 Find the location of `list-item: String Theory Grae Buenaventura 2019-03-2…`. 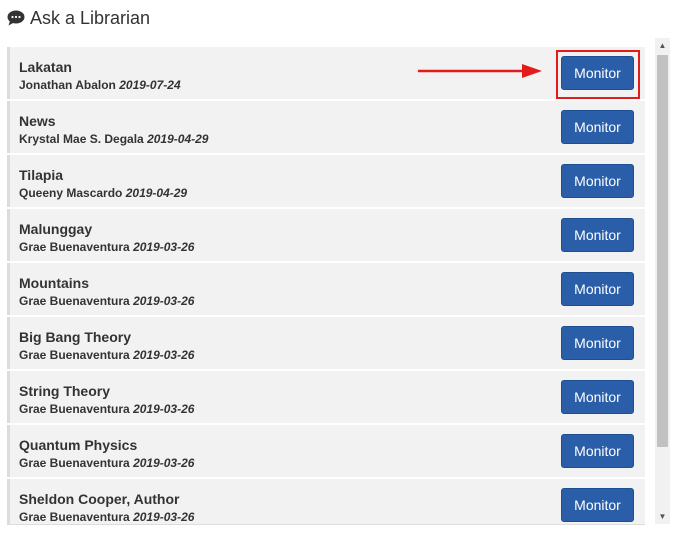

list-item: String Theory Grae Buenaventura 2019-03-2… is located at coordinates (326, 397).